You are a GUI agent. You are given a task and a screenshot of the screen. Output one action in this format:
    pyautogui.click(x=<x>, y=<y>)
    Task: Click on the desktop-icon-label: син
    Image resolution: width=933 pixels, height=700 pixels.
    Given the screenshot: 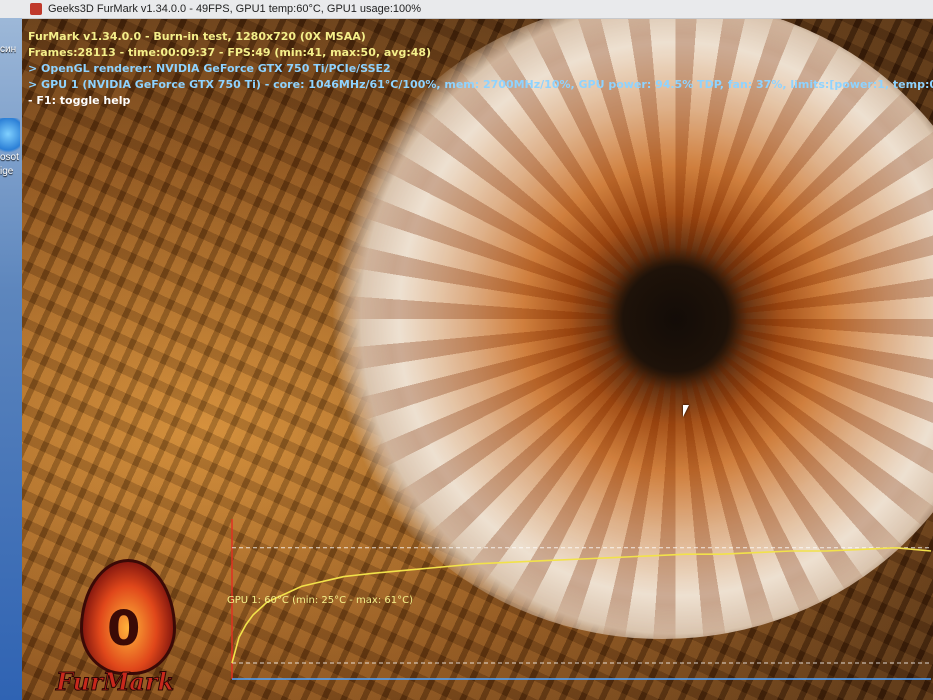 What is the action you would take?
    pyautogui.click(x=8, y=49)
    